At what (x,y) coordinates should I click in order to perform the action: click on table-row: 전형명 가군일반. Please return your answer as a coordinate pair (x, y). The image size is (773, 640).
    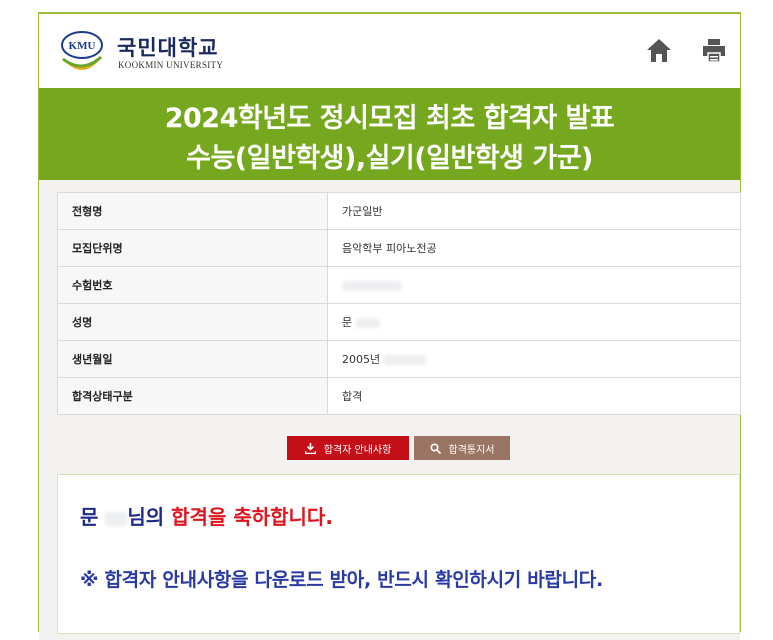
    Looking at the image, I should click on (399, 211).